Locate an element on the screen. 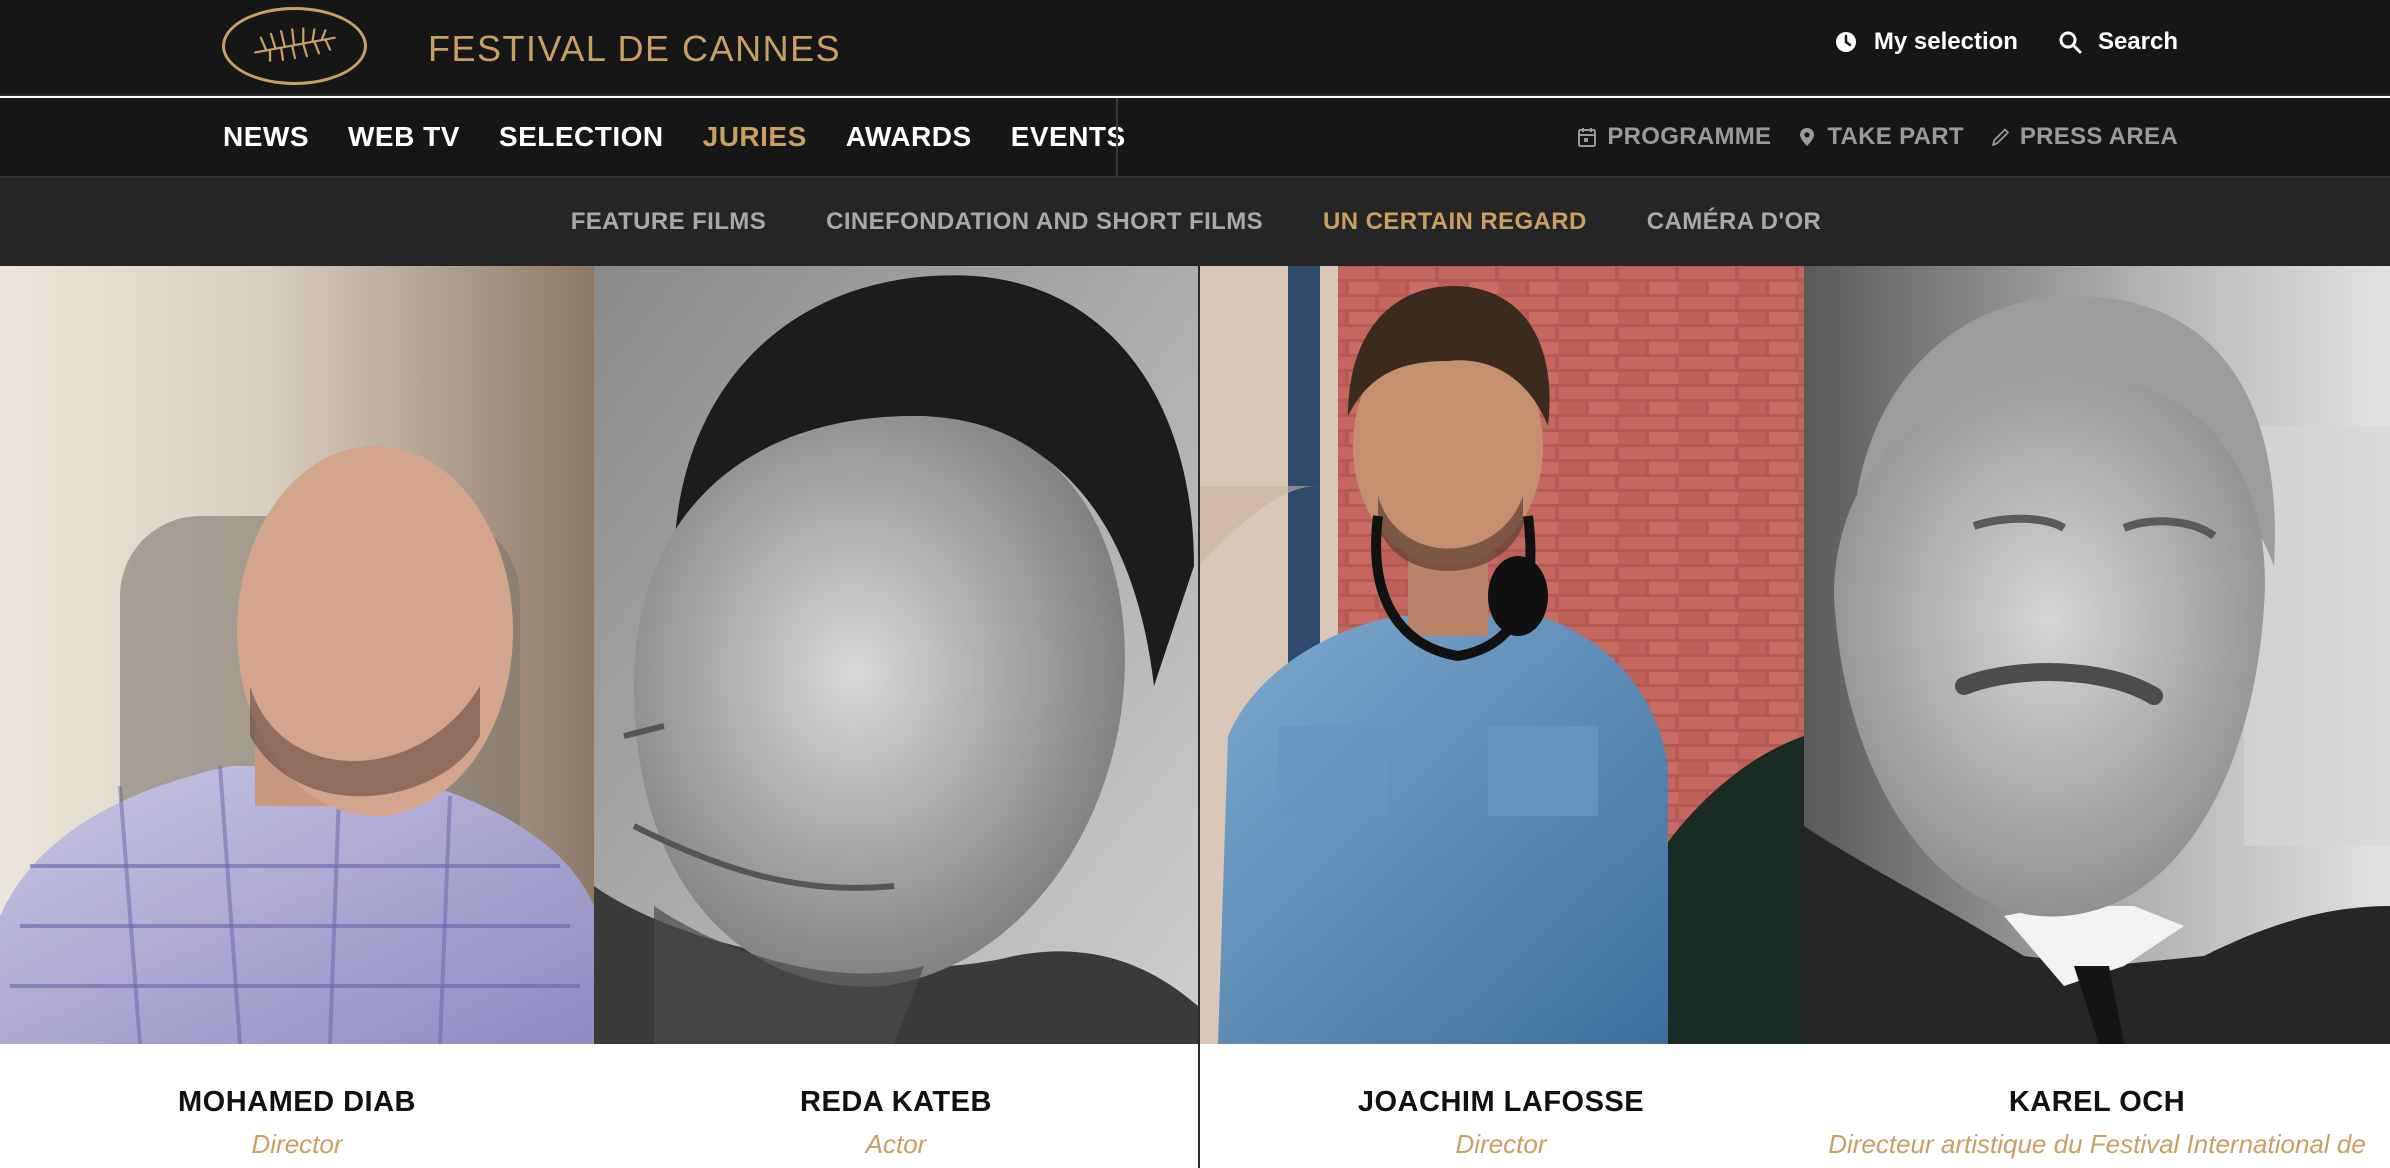 This screenshot has width=2390, height=1168. top-actions: My selection Search is located at coordinates (2006, 42).